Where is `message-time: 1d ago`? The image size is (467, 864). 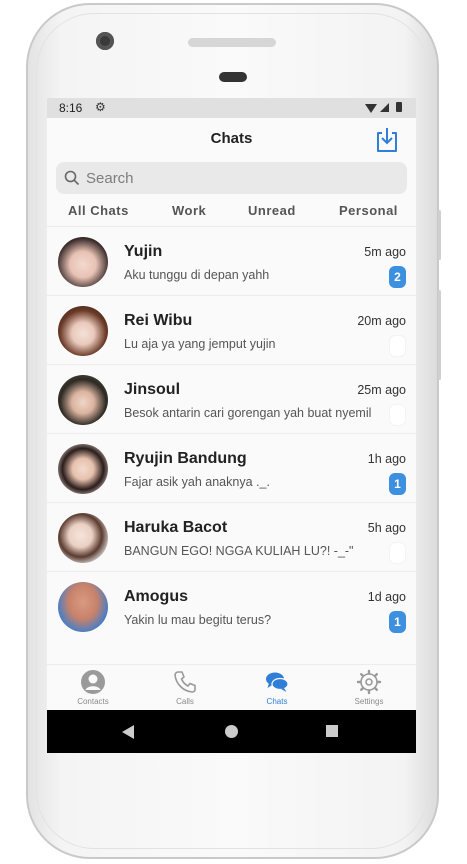 message-time: 1d ago is located at coordinates (386, 597).